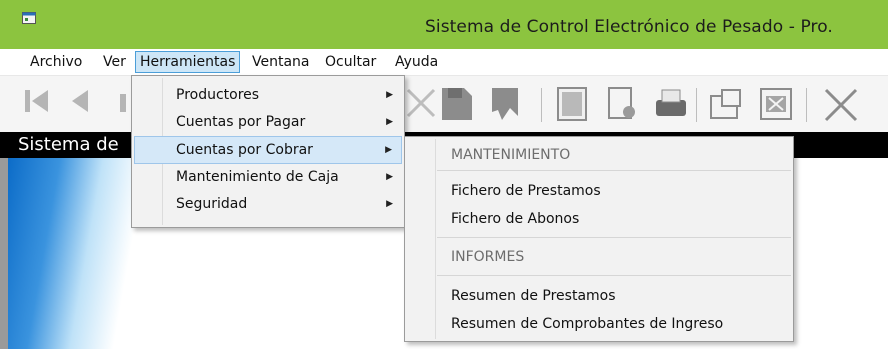 This screenshot has width=888, height=349. Describe the element at coordinates (188, 62) in the screenshot. I see `menu-herramientas: Herramientas` at that location.